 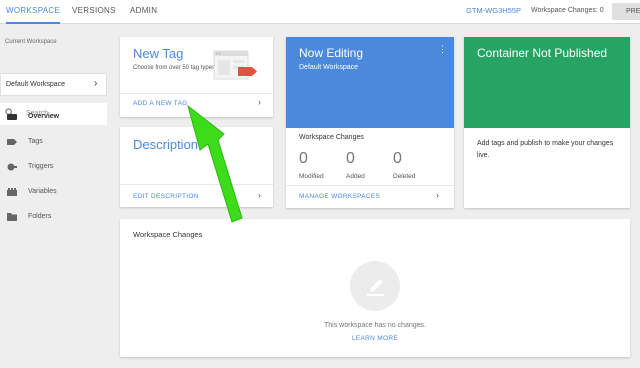 What do you see at coordinates (40, 216) in the screenshot?
I see `sidebar-item-label: Folders` at bounding box center [40, 216].